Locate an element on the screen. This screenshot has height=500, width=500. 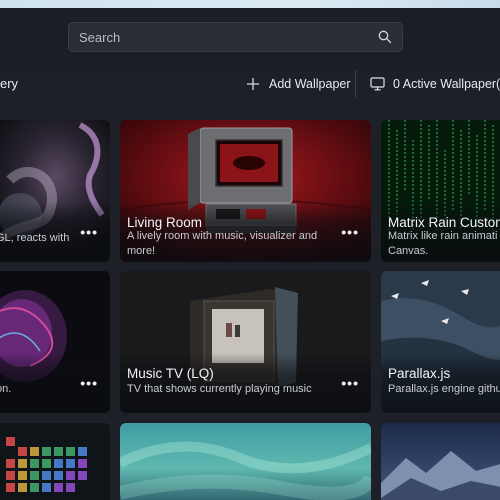
toolbar: ery Add Wallpaper 0 Active Wallpaper(s) is located at coordinates (250, 84).